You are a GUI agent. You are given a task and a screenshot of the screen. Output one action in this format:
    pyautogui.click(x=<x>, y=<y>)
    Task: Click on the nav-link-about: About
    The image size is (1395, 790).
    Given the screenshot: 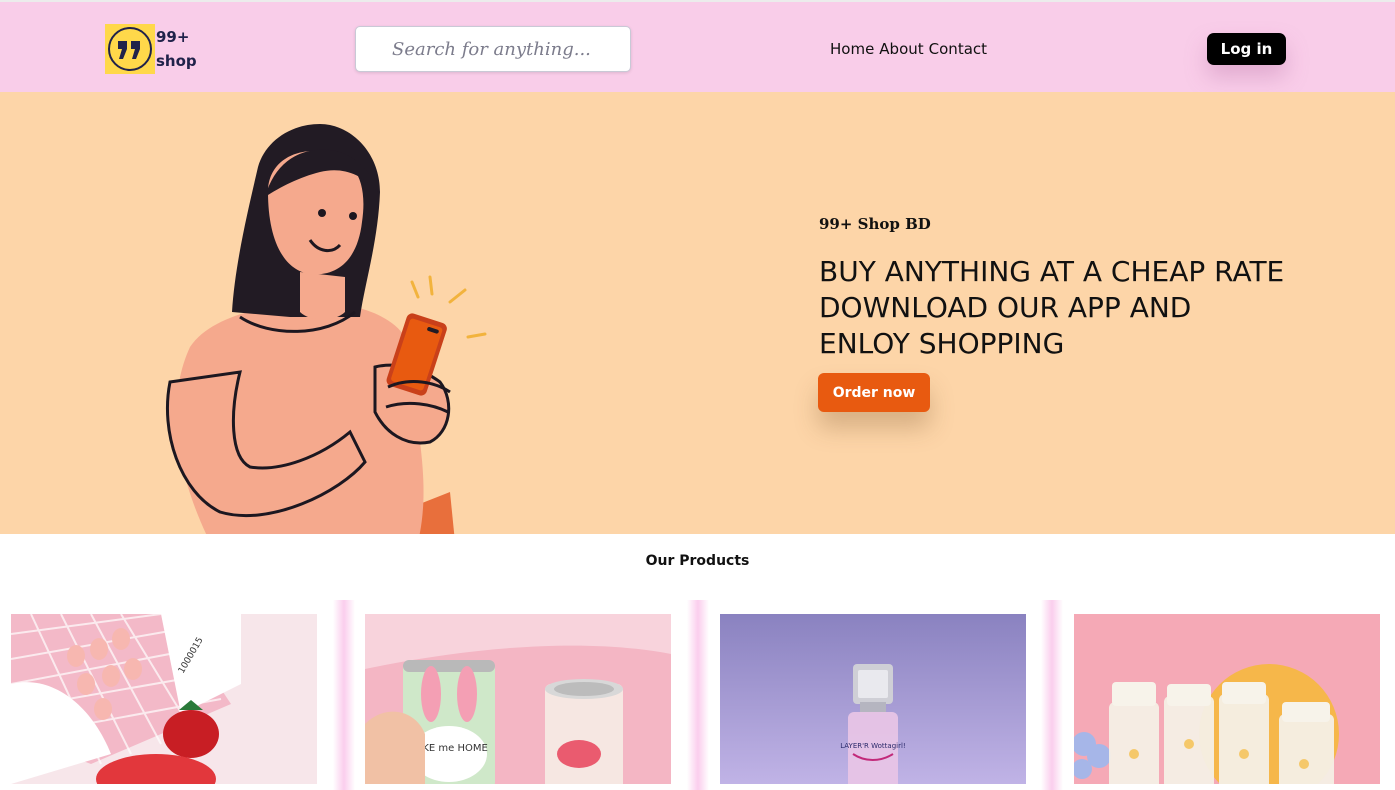 What is the action you would take?
    pyautogui.click(x=901, y=49)
    